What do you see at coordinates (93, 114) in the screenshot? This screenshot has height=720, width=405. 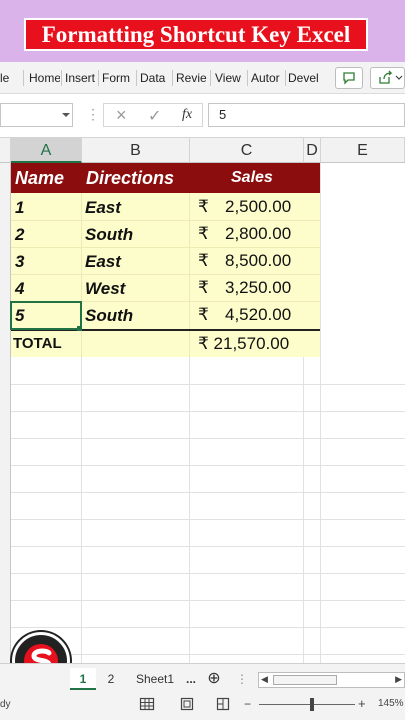 I see `formula-bar-dots: ⋮` at bounding box center [93, 114].